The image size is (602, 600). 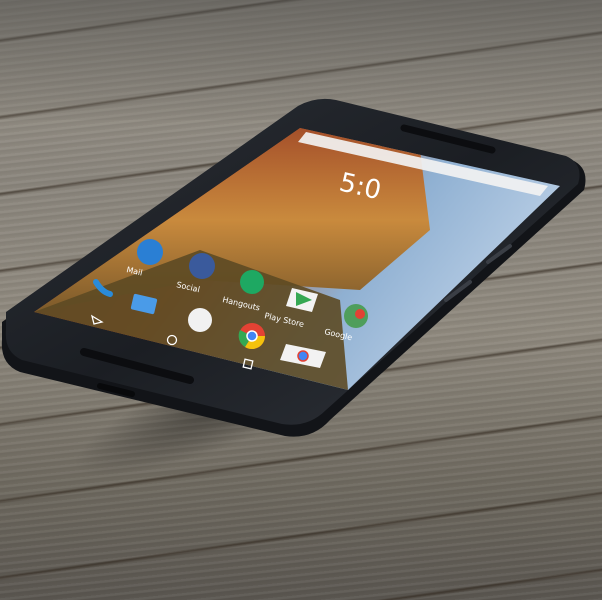 What do you see at coordinates (200, 320) in the screenshot?
I see `app-drawer-icon` at bounding box center [200, 320].